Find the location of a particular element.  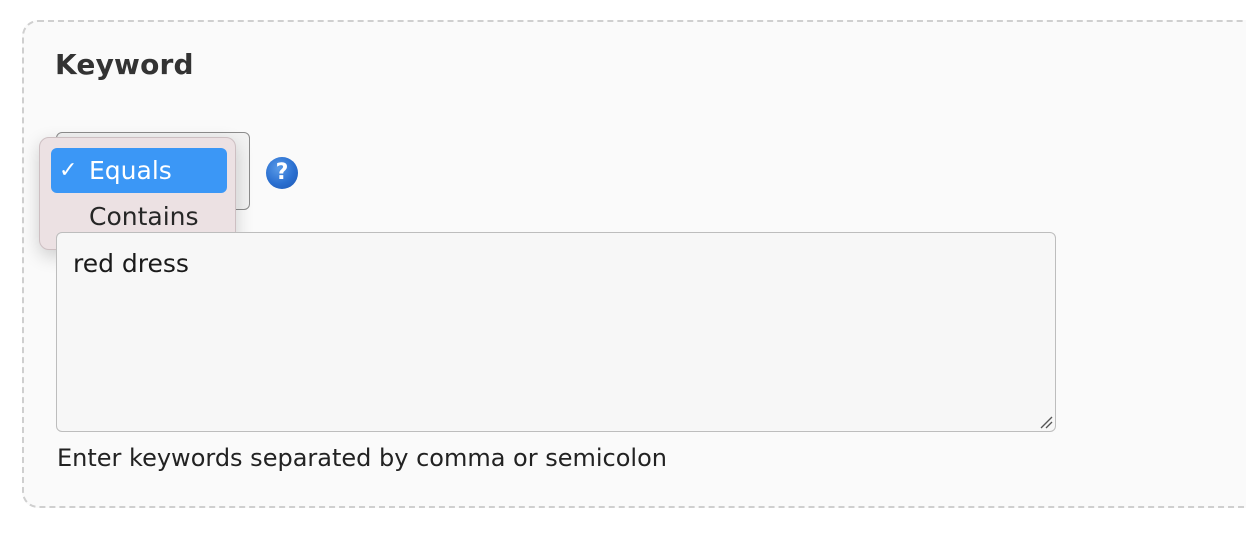

menu-option-label: Equals is located at coordinates (130, 170).